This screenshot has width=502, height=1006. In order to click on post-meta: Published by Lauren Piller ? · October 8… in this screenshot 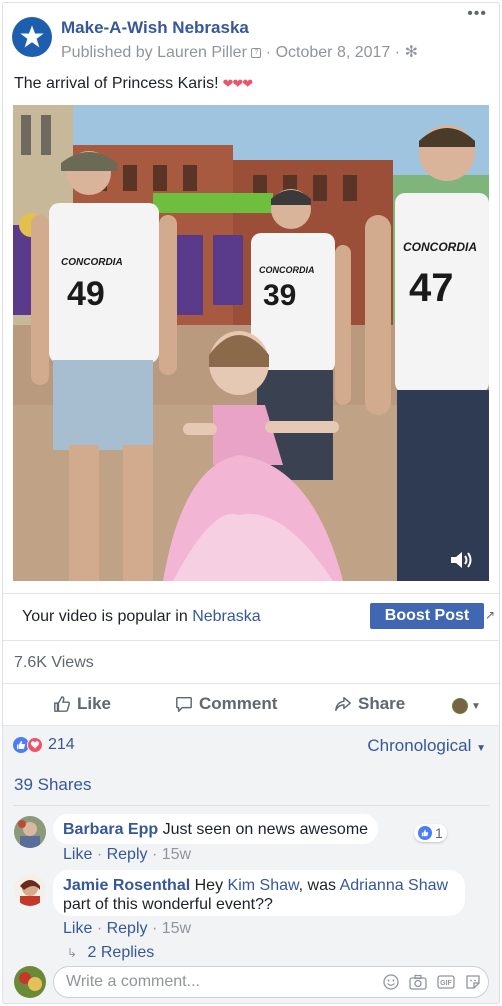, I will do `click(239, 52)`.